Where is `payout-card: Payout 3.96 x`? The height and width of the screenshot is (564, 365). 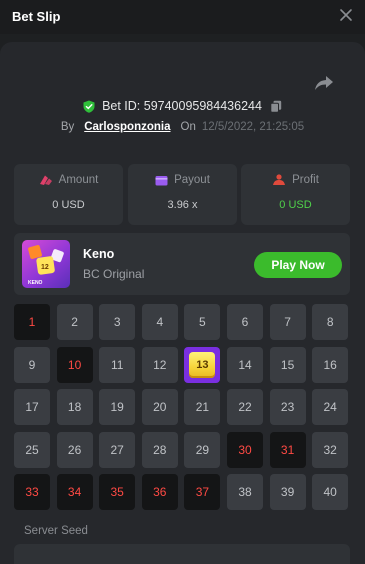
payout-card: Payout 3.96 x is located at coordinates (182, 194).